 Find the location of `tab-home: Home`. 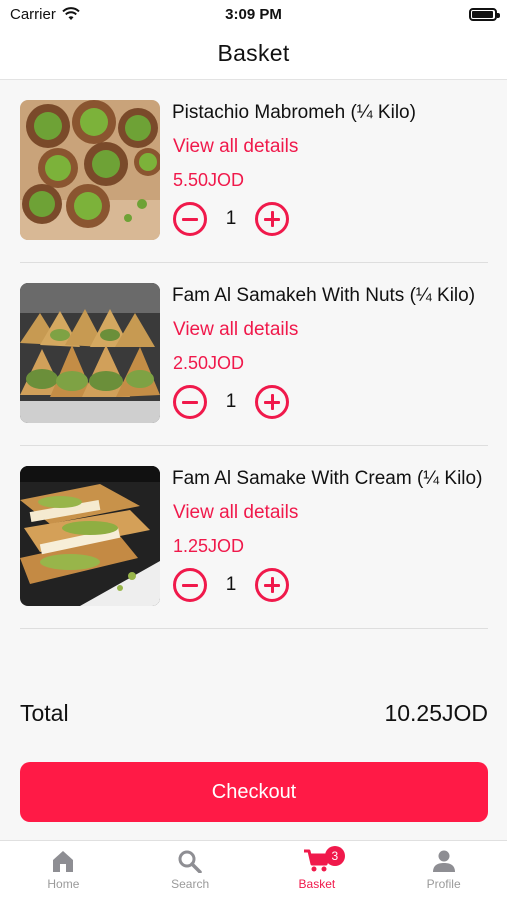

tab-home: Home is located at coordinates (63, 870).